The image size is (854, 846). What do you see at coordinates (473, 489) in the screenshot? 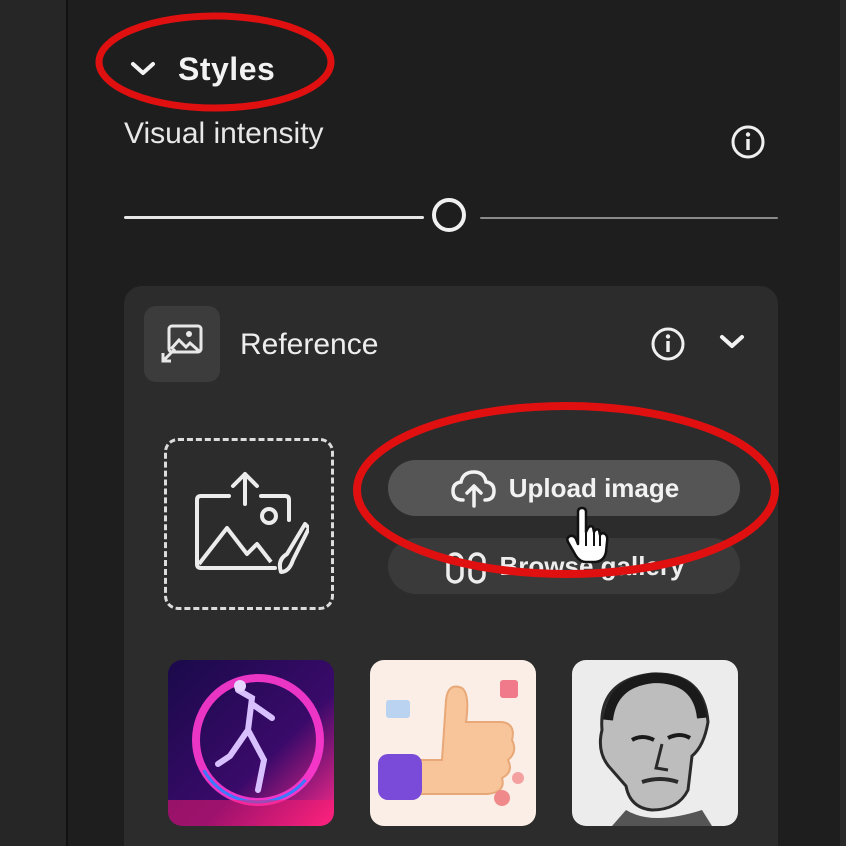
I see `cloud-upload-icon` at bounding box center [473, 489].